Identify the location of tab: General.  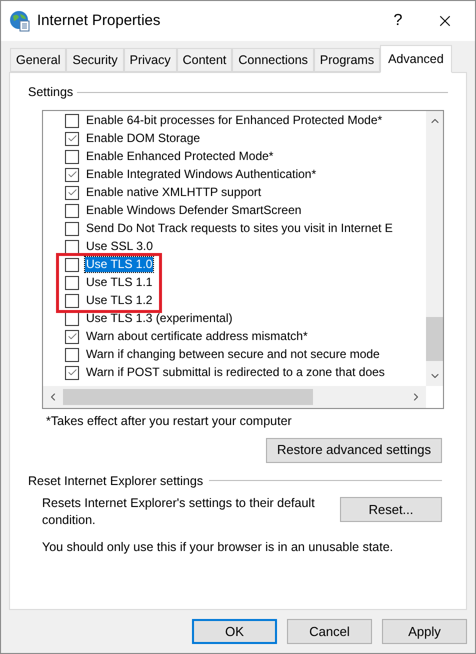
(38, 60).